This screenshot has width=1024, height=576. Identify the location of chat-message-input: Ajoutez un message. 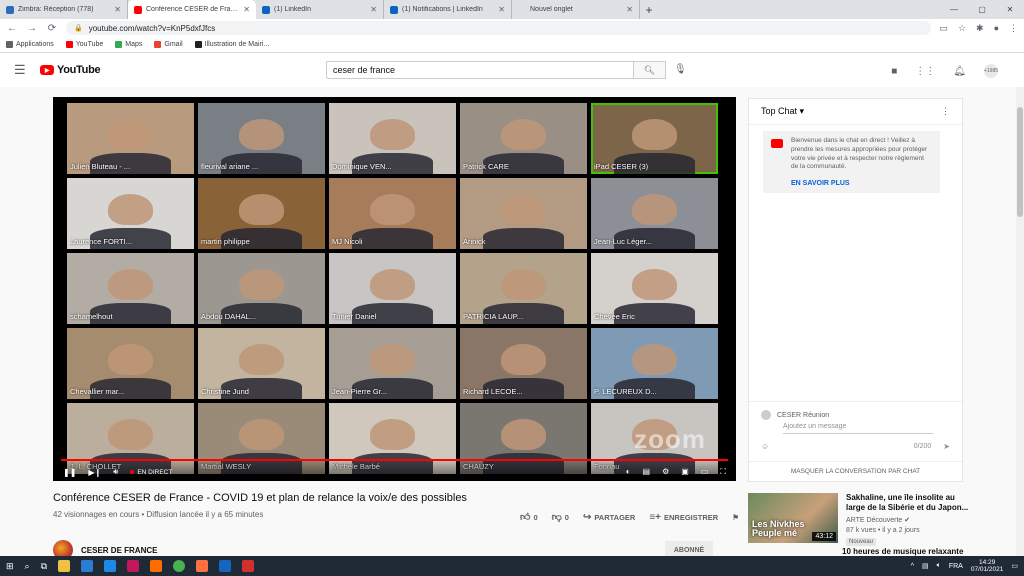
(858, 428).